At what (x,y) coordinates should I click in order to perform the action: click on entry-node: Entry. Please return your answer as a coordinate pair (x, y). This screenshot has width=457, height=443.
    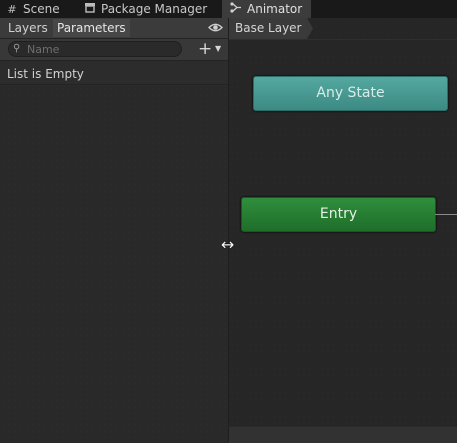
    Looking at the image, I should click on (338, 214).